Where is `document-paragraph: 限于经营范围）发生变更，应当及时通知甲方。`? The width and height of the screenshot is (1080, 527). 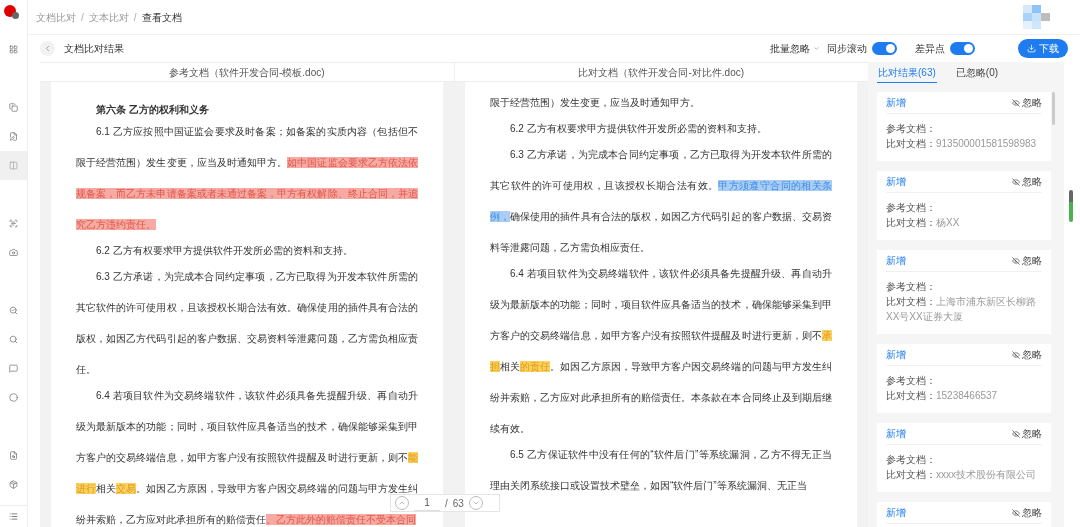 document-paragraph: 限于经营范围）发生变更，应当及时通知甲方。 is located at coordinates (595, 103).